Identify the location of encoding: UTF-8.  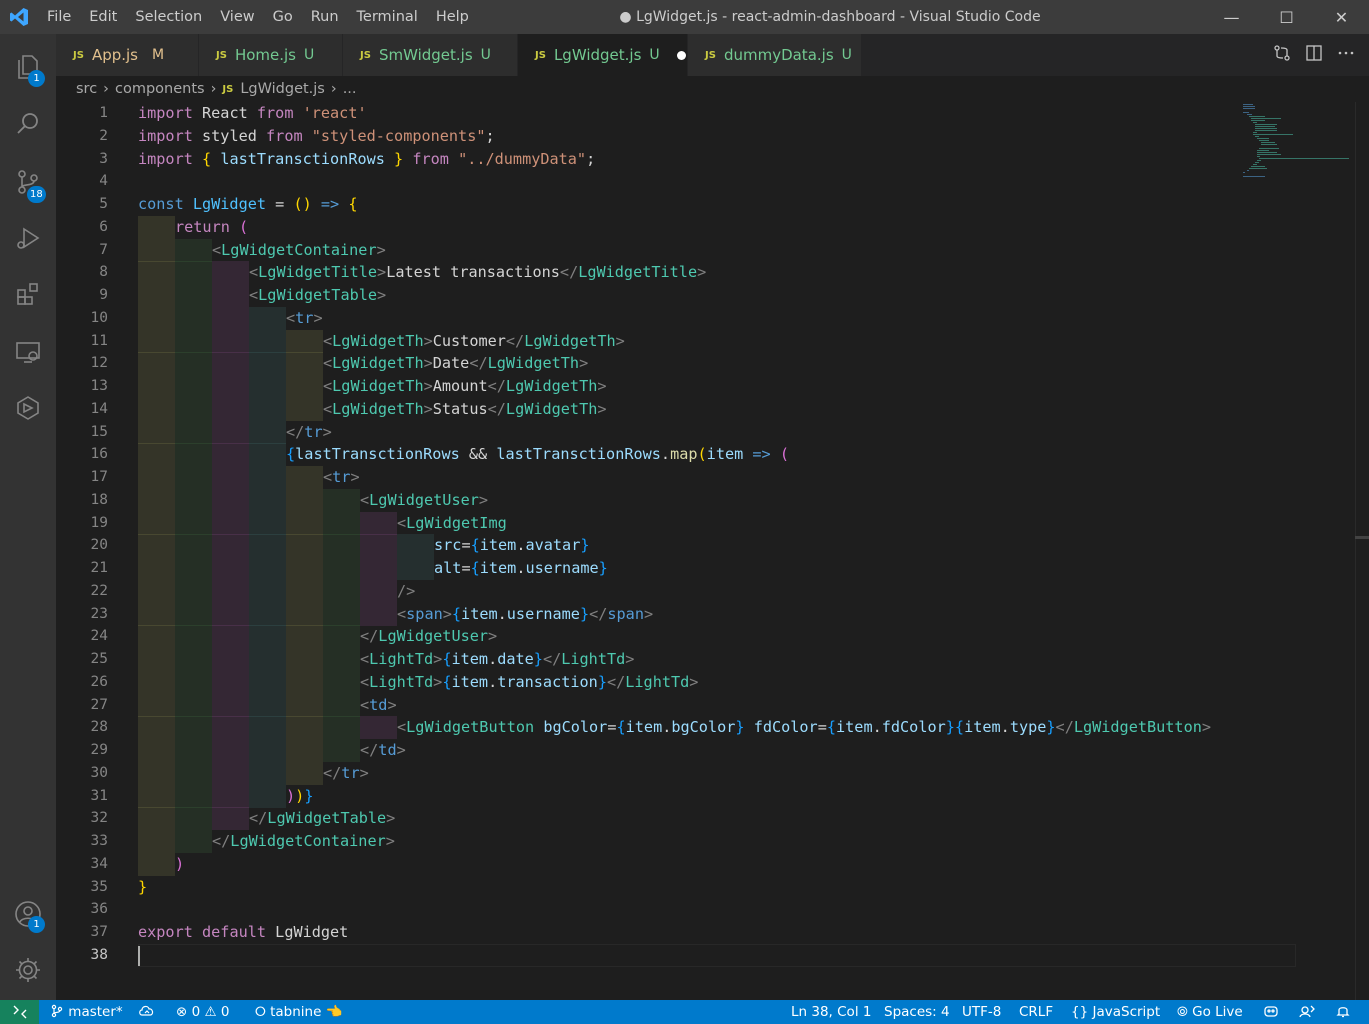
(981, 1012).